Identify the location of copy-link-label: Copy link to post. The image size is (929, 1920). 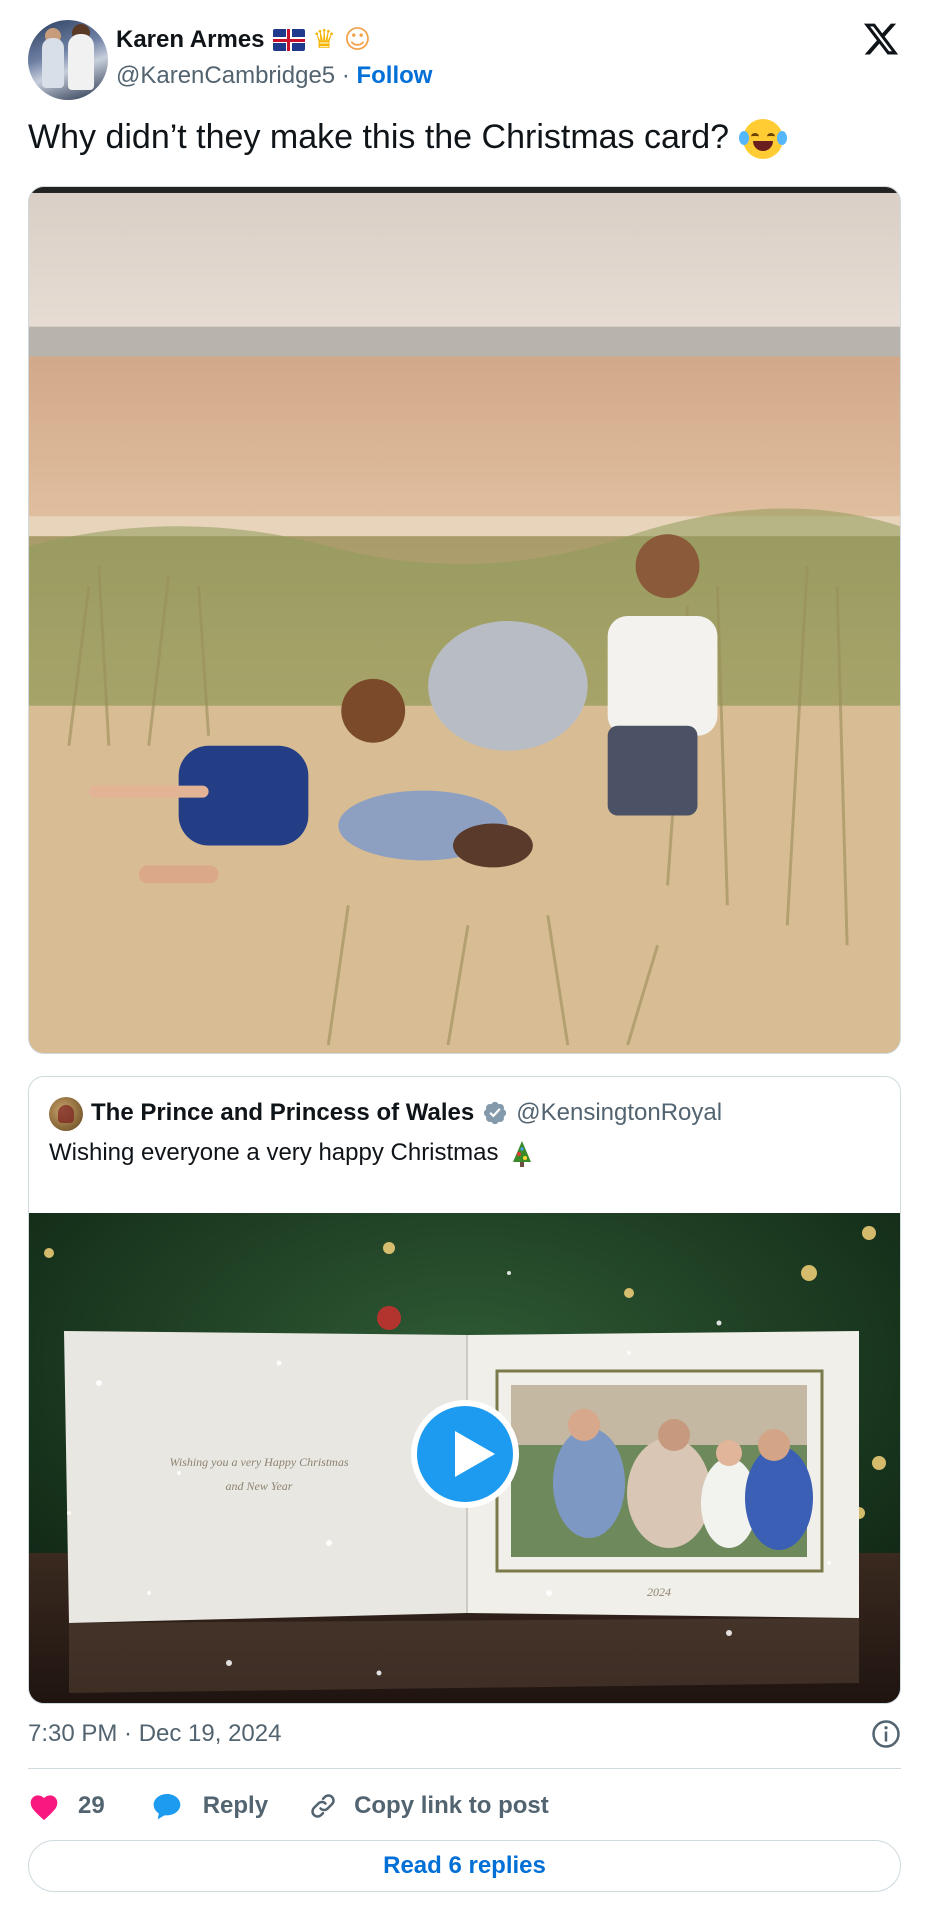
(451, 1805).